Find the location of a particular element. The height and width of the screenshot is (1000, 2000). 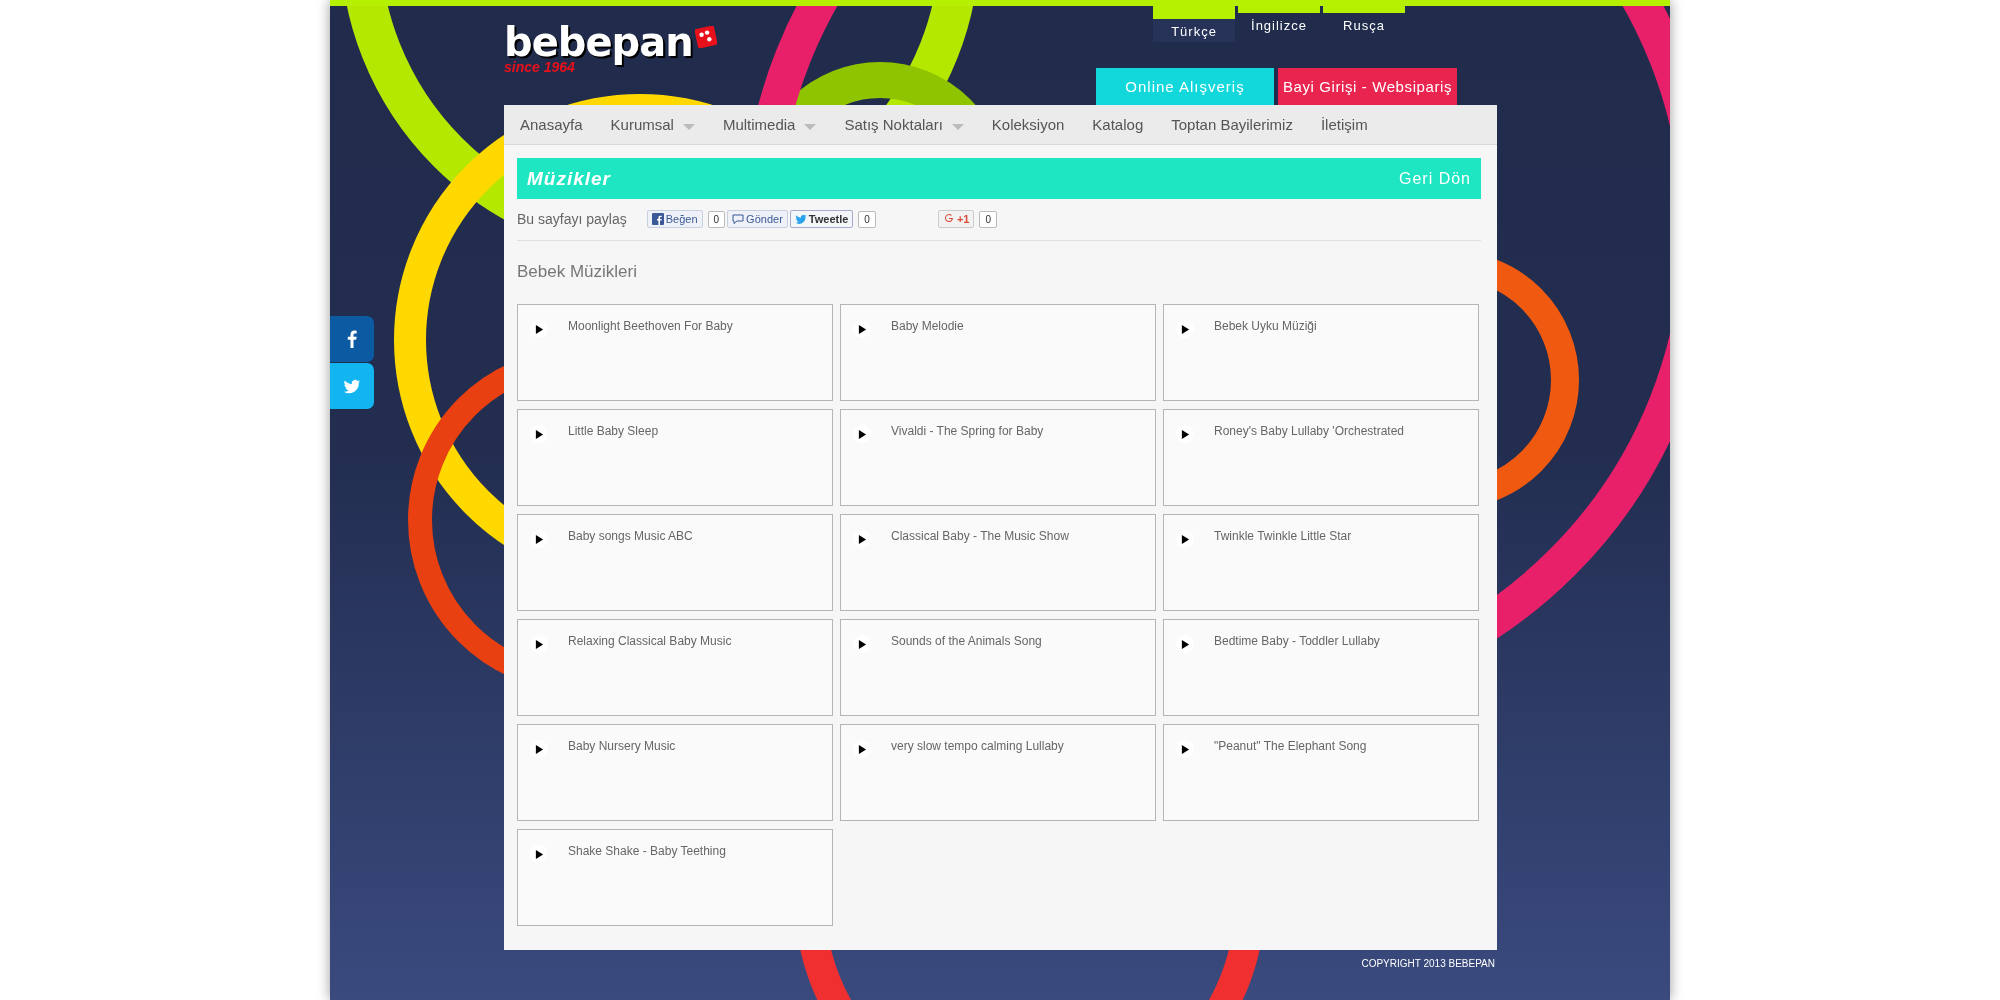

section-title: Bebek Müzikleri is located at coordinates (577, 272).